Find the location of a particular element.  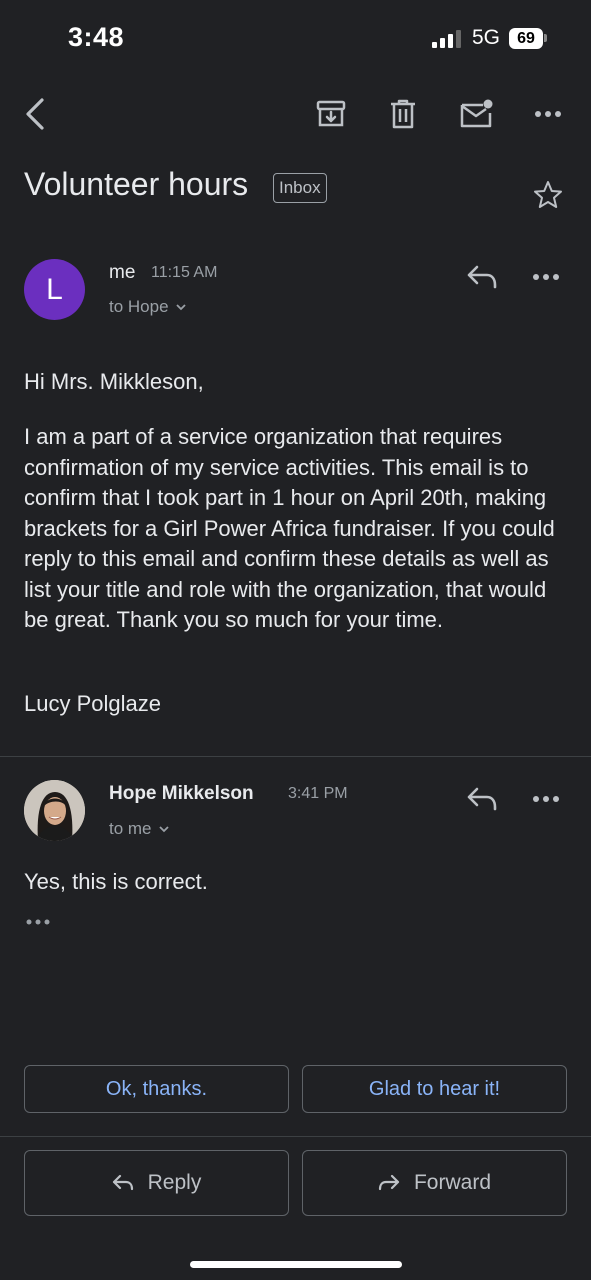

recipient-label: to me is located at coordinates (130, 828).